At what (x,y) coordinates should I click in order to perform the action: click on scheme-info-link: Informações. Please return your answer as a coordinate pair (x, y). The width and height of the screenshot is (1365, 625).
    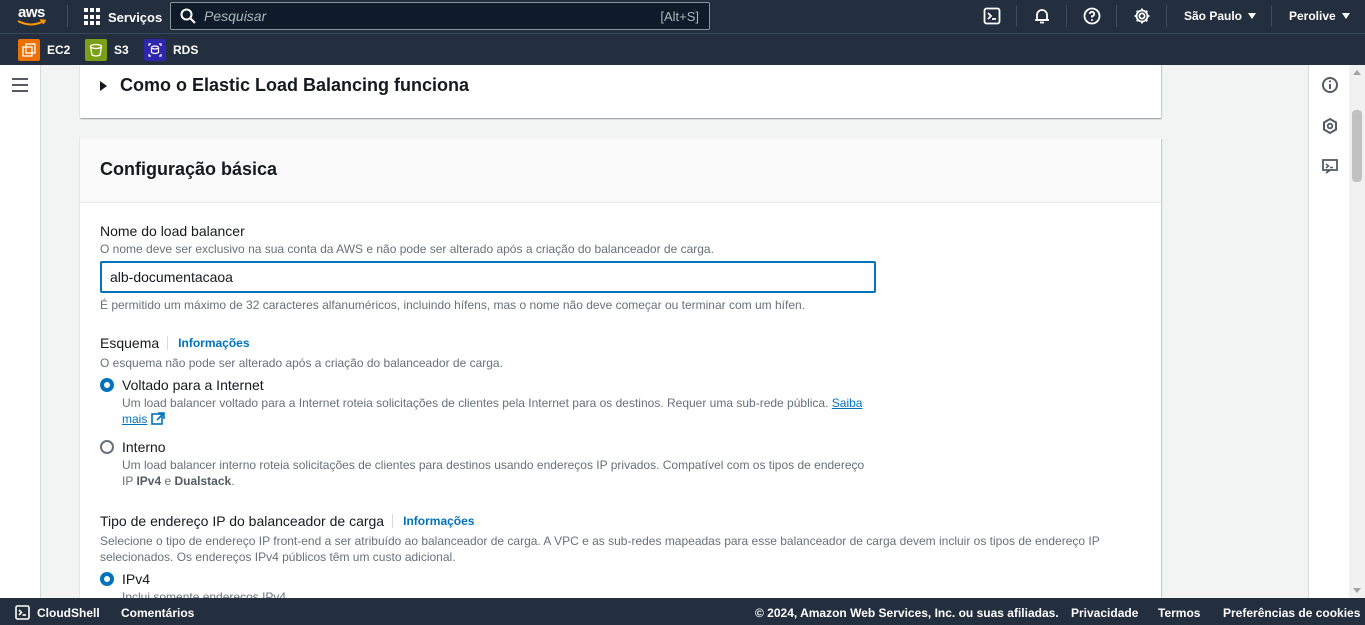
    Looking at the image, I should click on (208, 343).